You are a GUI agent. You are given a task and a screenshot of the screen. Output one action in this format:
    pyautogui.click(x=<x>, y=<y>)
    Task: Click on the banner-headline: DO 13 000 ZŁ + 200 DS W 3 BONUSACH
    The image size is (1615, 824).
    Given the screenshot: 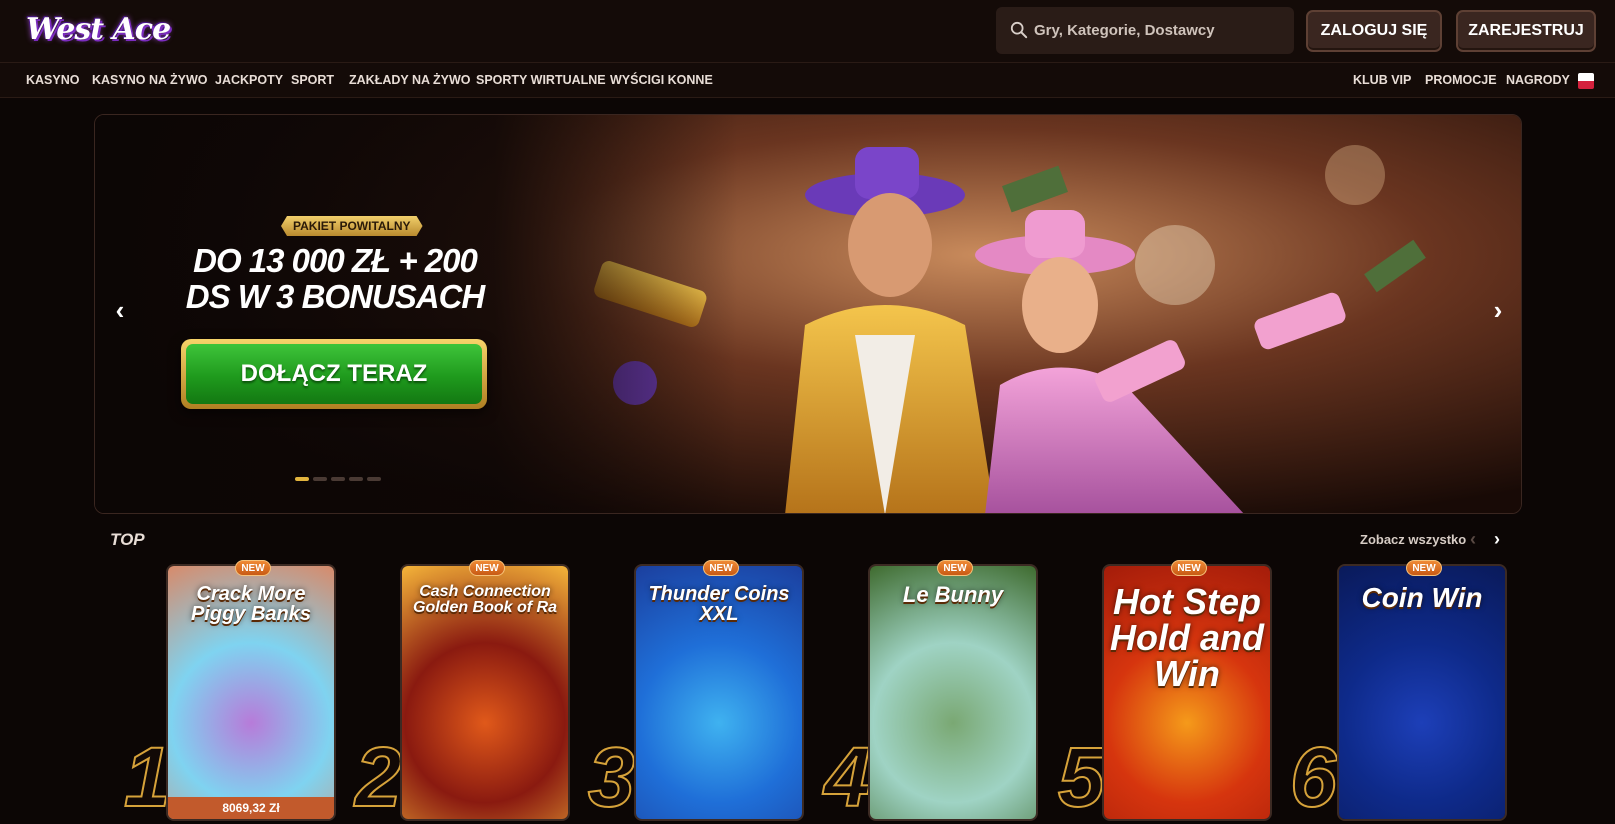 What is the action you would take?
    pyautogui.click(x=335, y=278)
    